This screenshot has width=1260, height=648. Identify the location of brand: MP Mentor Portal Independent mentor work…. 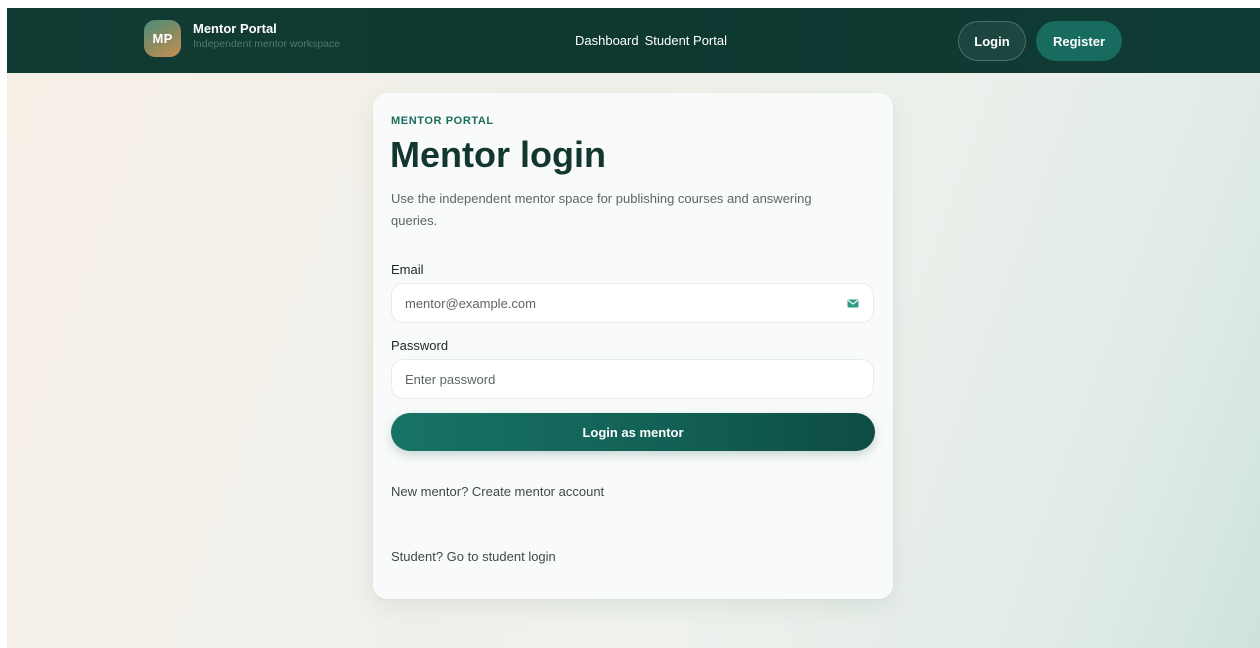
(242, 38).